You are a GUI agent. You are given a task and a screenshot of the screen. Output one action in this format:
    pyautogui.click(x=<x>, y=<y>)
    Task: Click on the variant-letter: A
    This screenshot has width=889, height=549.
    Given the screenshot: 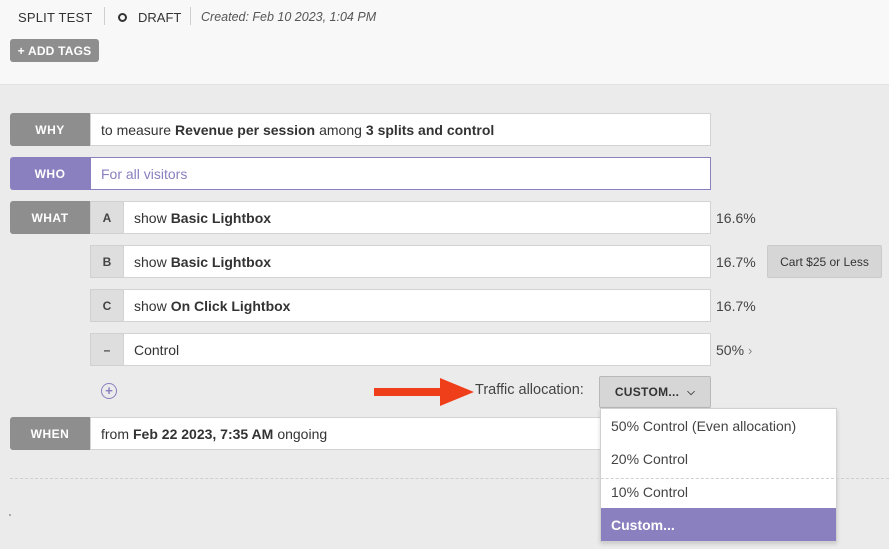 What is the action you would take?
    pyautogui.click(x=106, y=217)
    